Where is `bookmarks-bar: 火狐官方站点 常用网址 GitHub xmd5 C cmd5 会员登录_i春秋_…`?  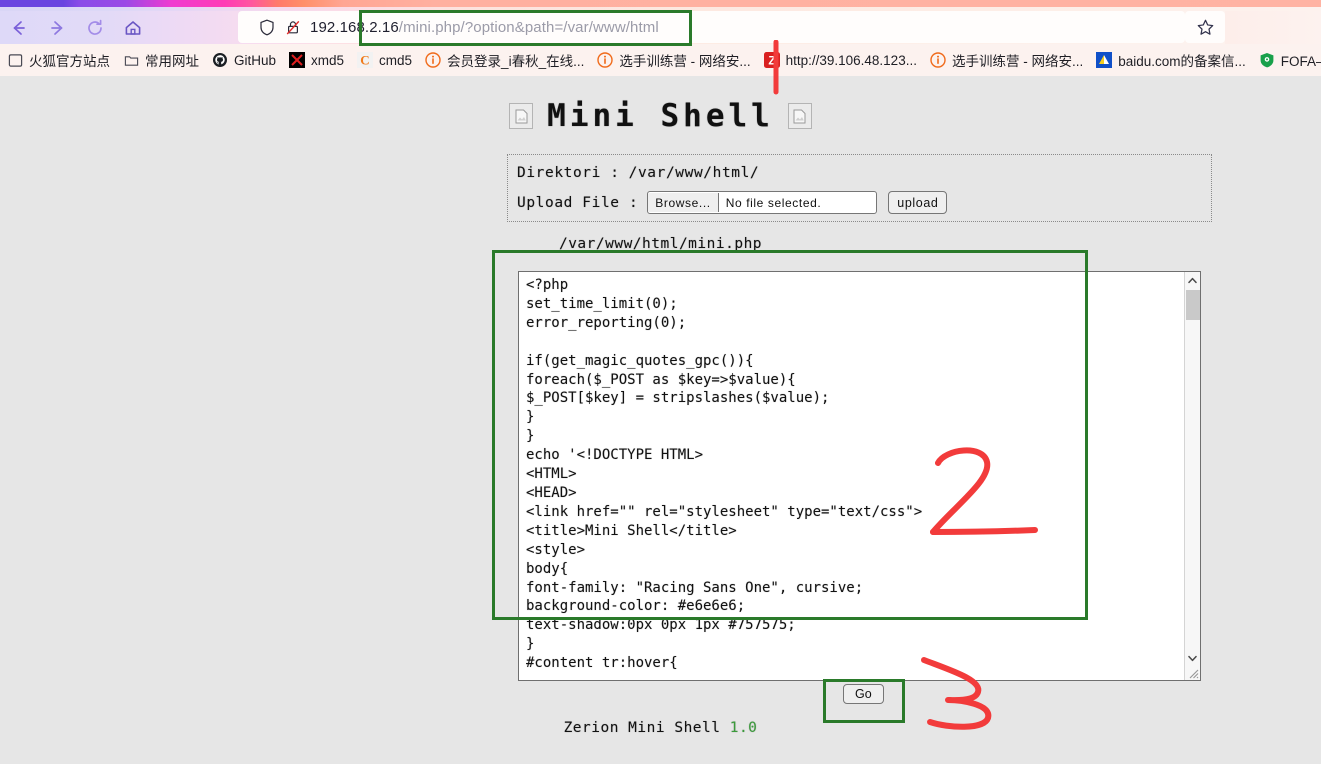
bookmarks-bar: 火狐官方站点 常用网址 GitHub xmd5 C cmd5 会员登录_i春秋_… is located at coordinates (660, 60).